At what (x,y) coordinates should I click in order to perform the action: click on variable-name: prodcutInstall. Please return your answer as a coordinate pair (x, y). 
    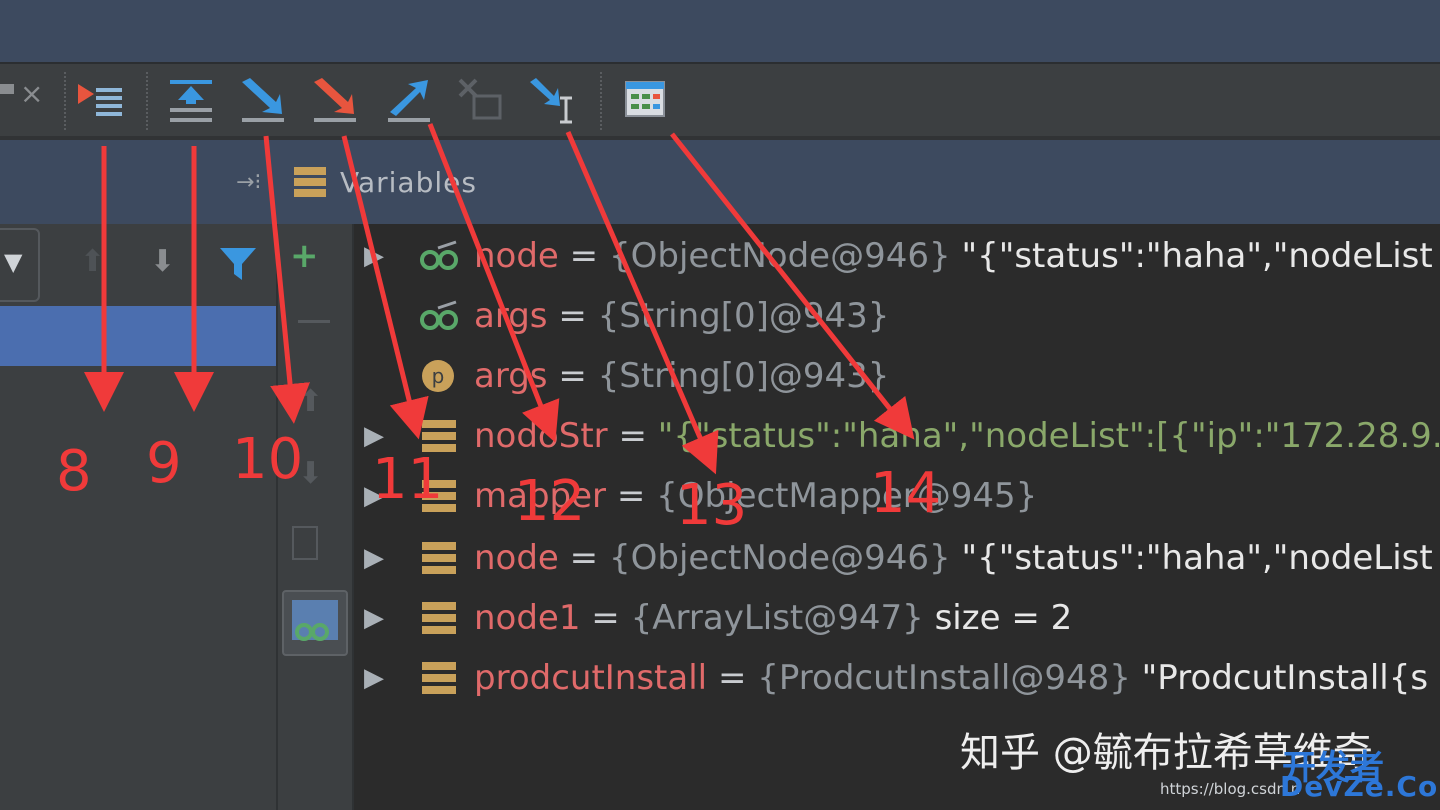
    Looking at the image, I should click on (591, 678).